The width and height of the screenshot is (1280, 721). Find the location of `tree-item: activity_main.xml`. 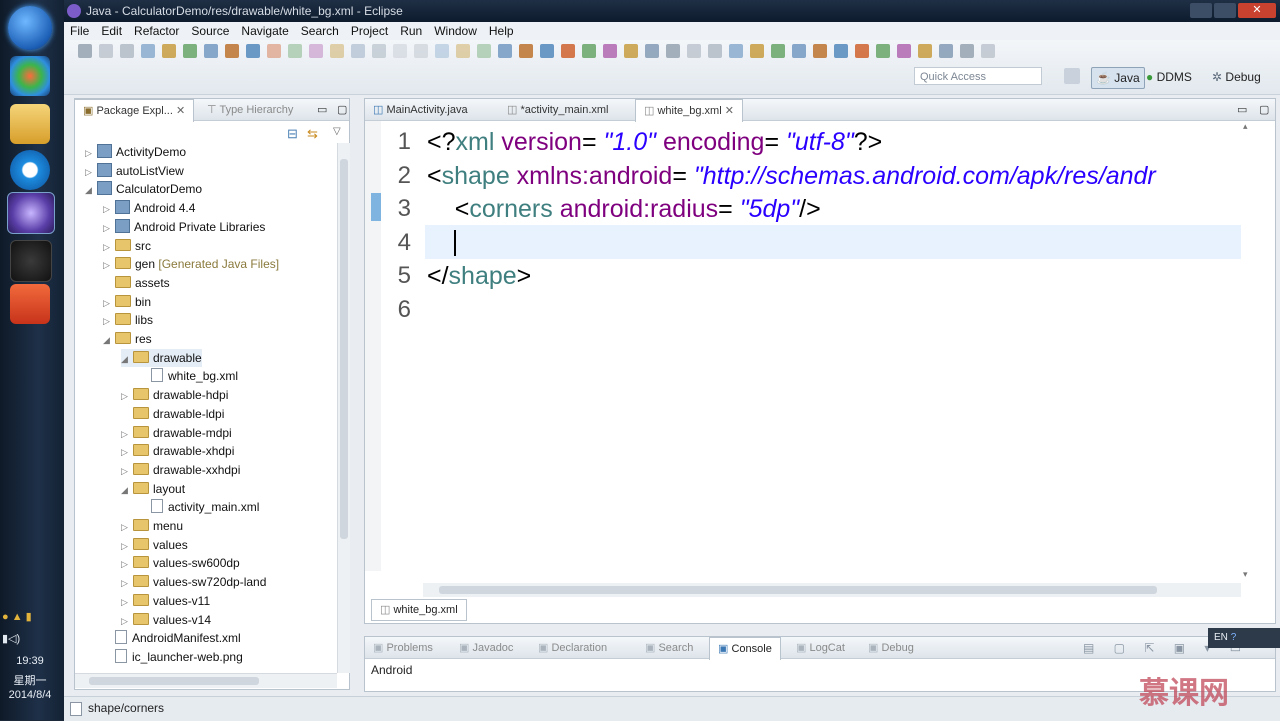

tree-item: activity_main.xml is located at coordinates (199, 507).